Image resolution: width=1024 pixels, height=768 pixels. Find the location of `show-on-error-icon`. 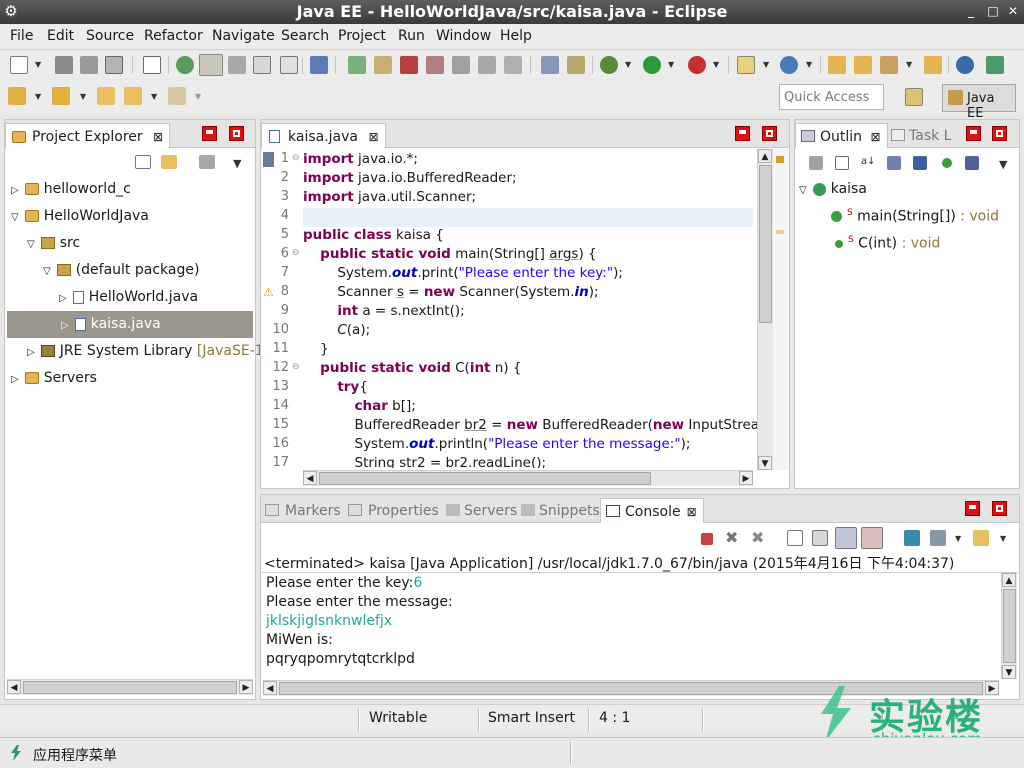

show-on-error-icon is located at coordinates (872, 538).